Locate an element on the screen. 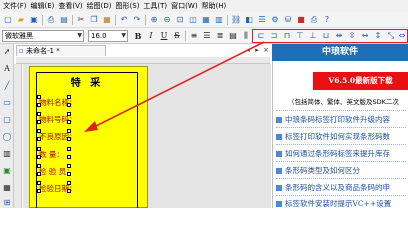  news-link: 条形码的含义以及商品条码的申 is located at coordinates (342, 187).